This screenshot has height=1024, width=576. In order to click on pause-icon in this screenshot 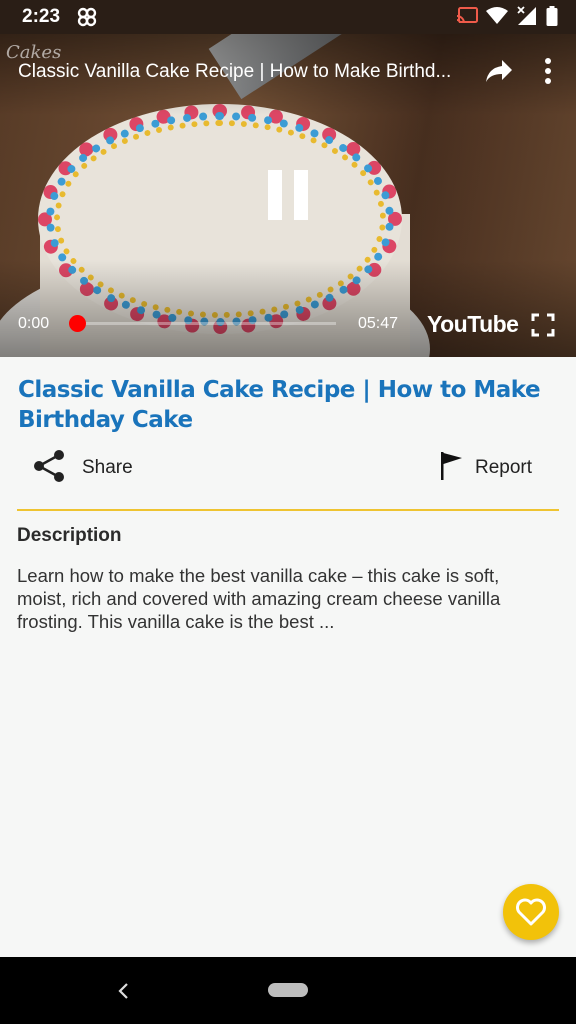, I will do `click(288, 195)`.